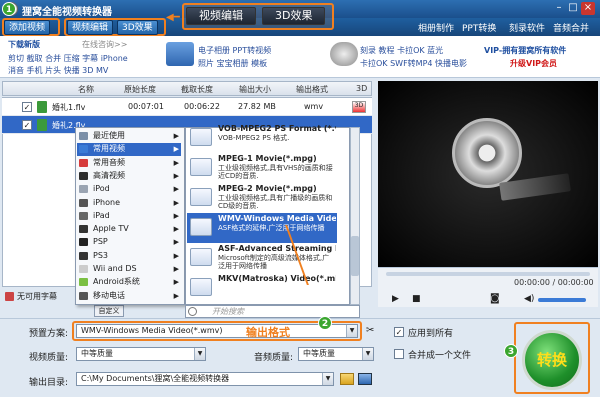  What do you see at coordinates (336, 354) in the screenshot?
I see `audio-quality-select: 中等质量 ▼` at bounding box center [336, 354].